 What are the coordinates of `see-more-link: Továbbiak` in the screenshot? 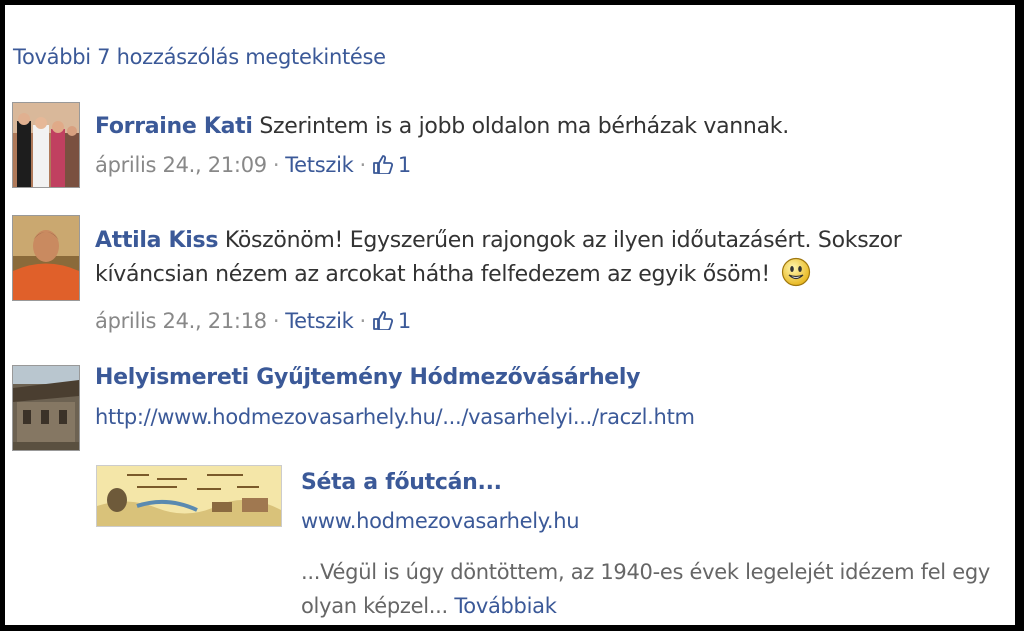 It's located at (505, 606).